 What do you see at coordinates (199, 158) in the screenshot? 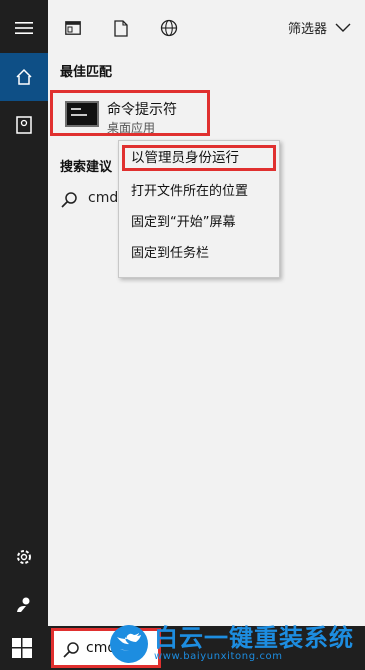
I see `menu-item-run-as-admin: 以管理员身份运行` at bounding box center [199, 158].